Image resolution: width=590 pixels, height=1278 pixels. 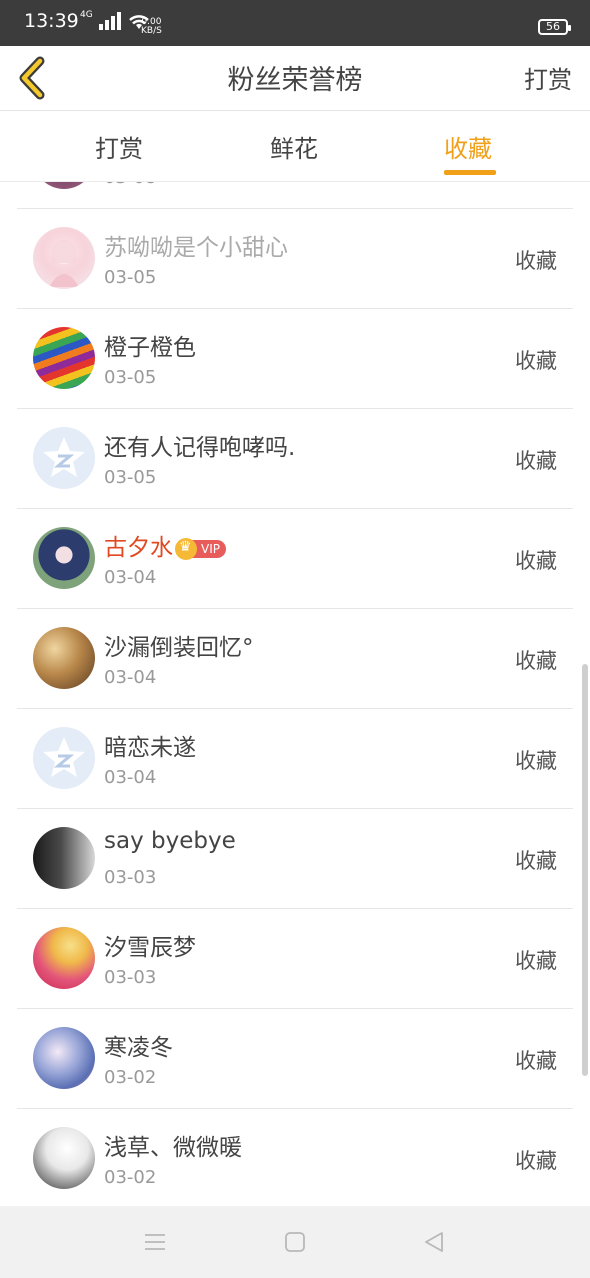 I want to click on list-item: 03-08, so click(x=295, y=195).